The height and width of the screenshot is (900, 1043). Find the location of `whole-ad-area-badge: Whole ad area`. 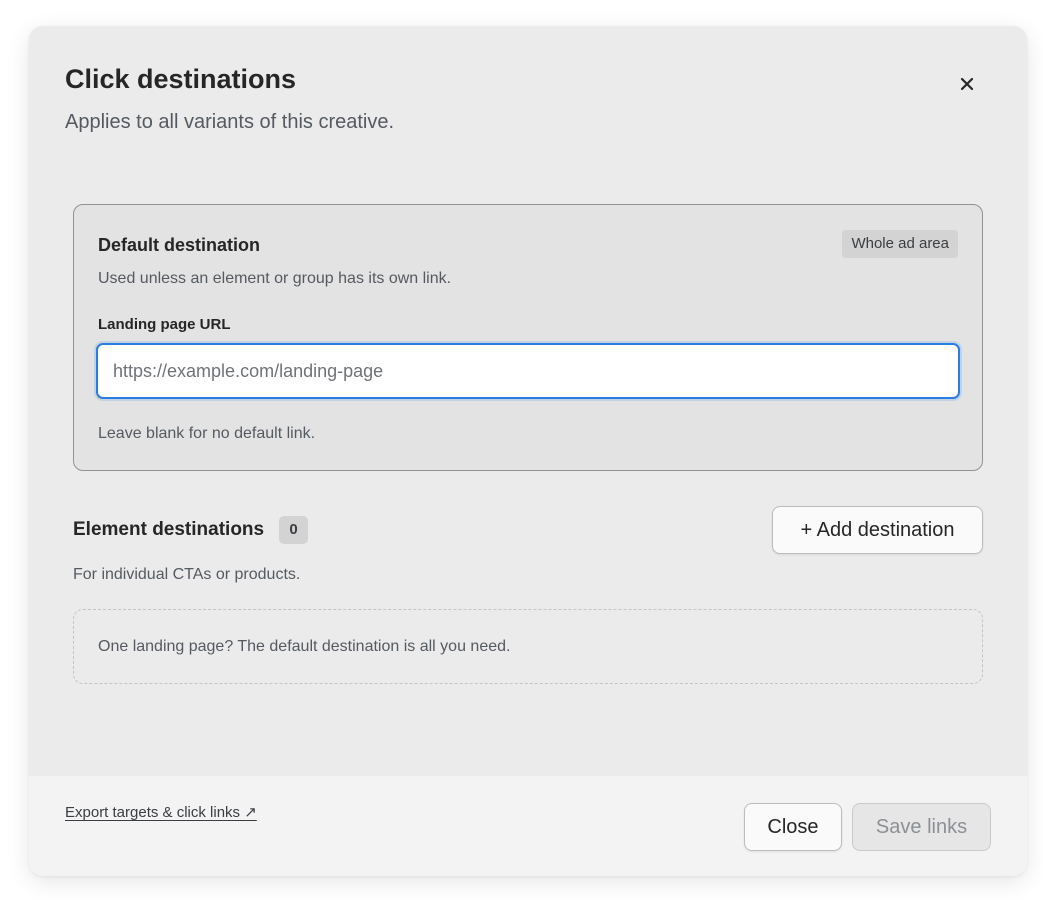

whole-ad-area-badge: Whole ad area is located at coordinates (900, 244).